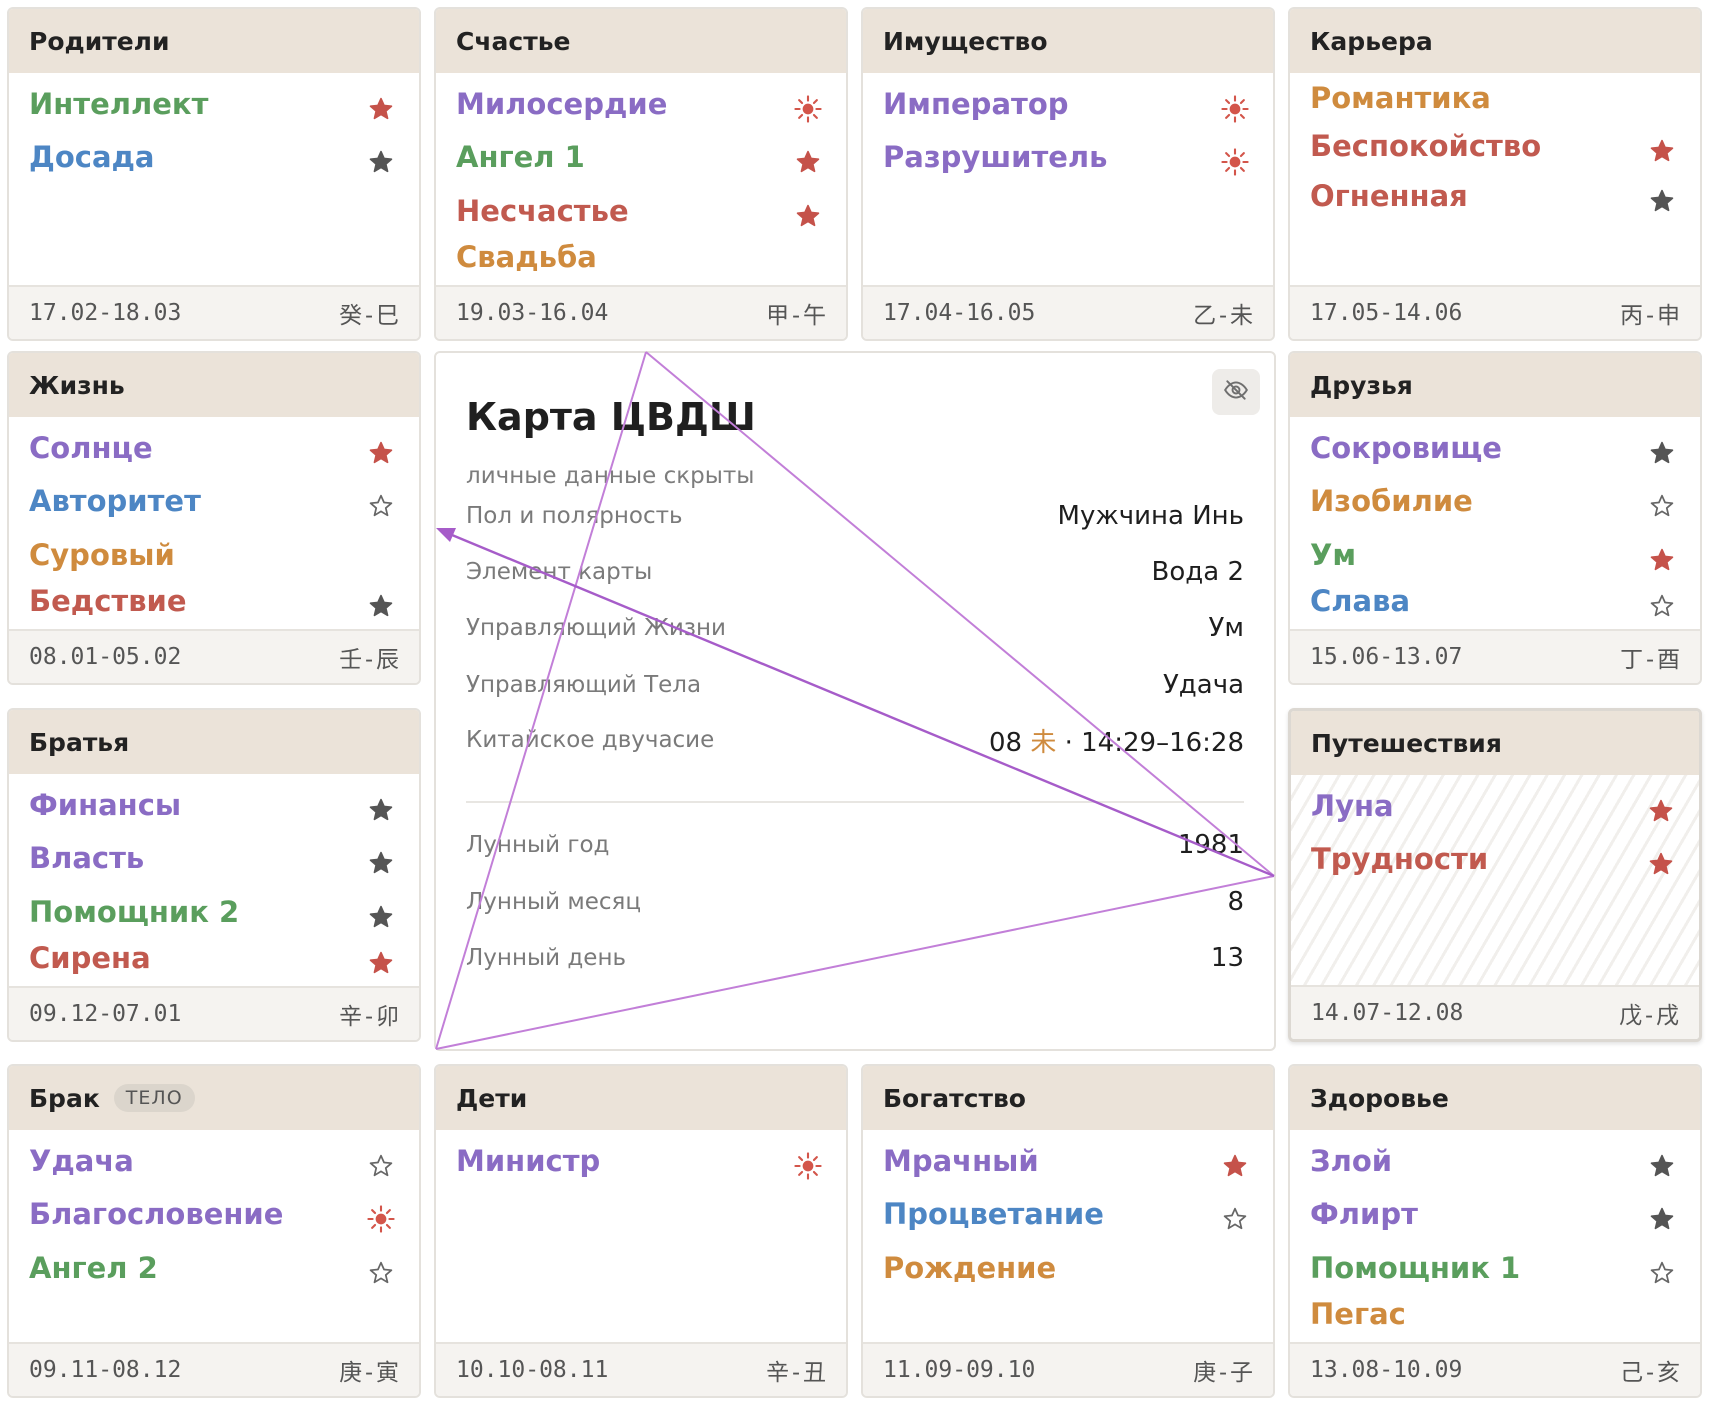  Describe the element at coordinates (1360, 601) in the screenshot. I see `star-name: Слава` at that location.